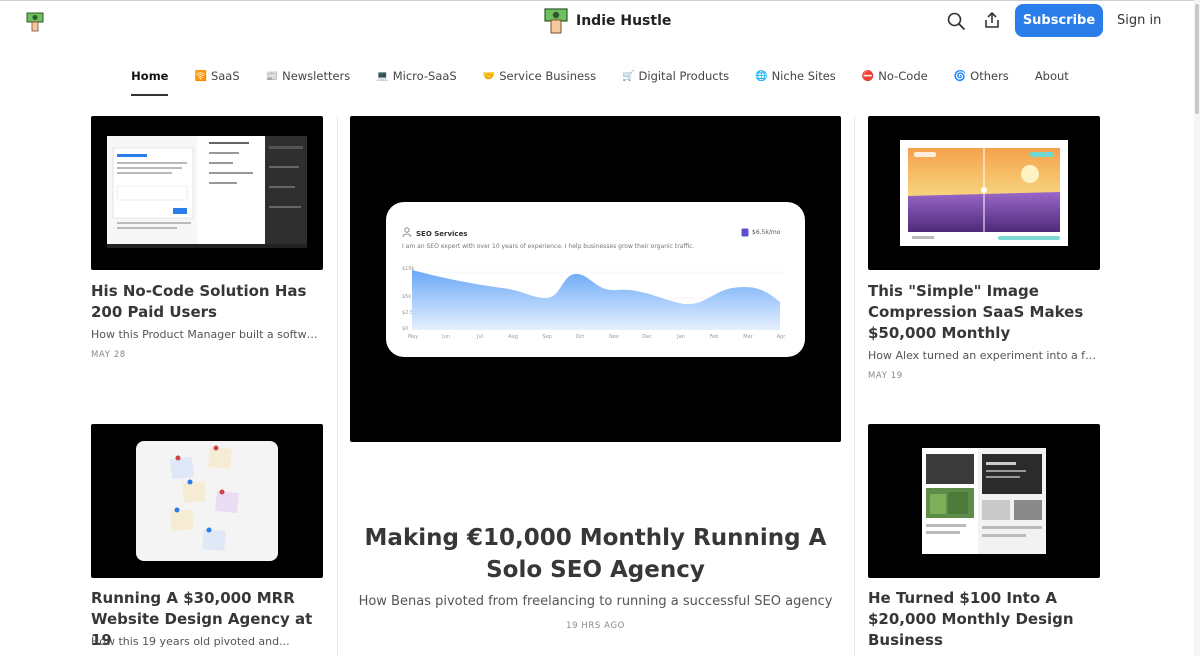 Image resolution: width=1200 pixels, height=656 pixels. I want to click on nav-item-niche-sites: 🌐 Niche Sites, so click(795, 76).